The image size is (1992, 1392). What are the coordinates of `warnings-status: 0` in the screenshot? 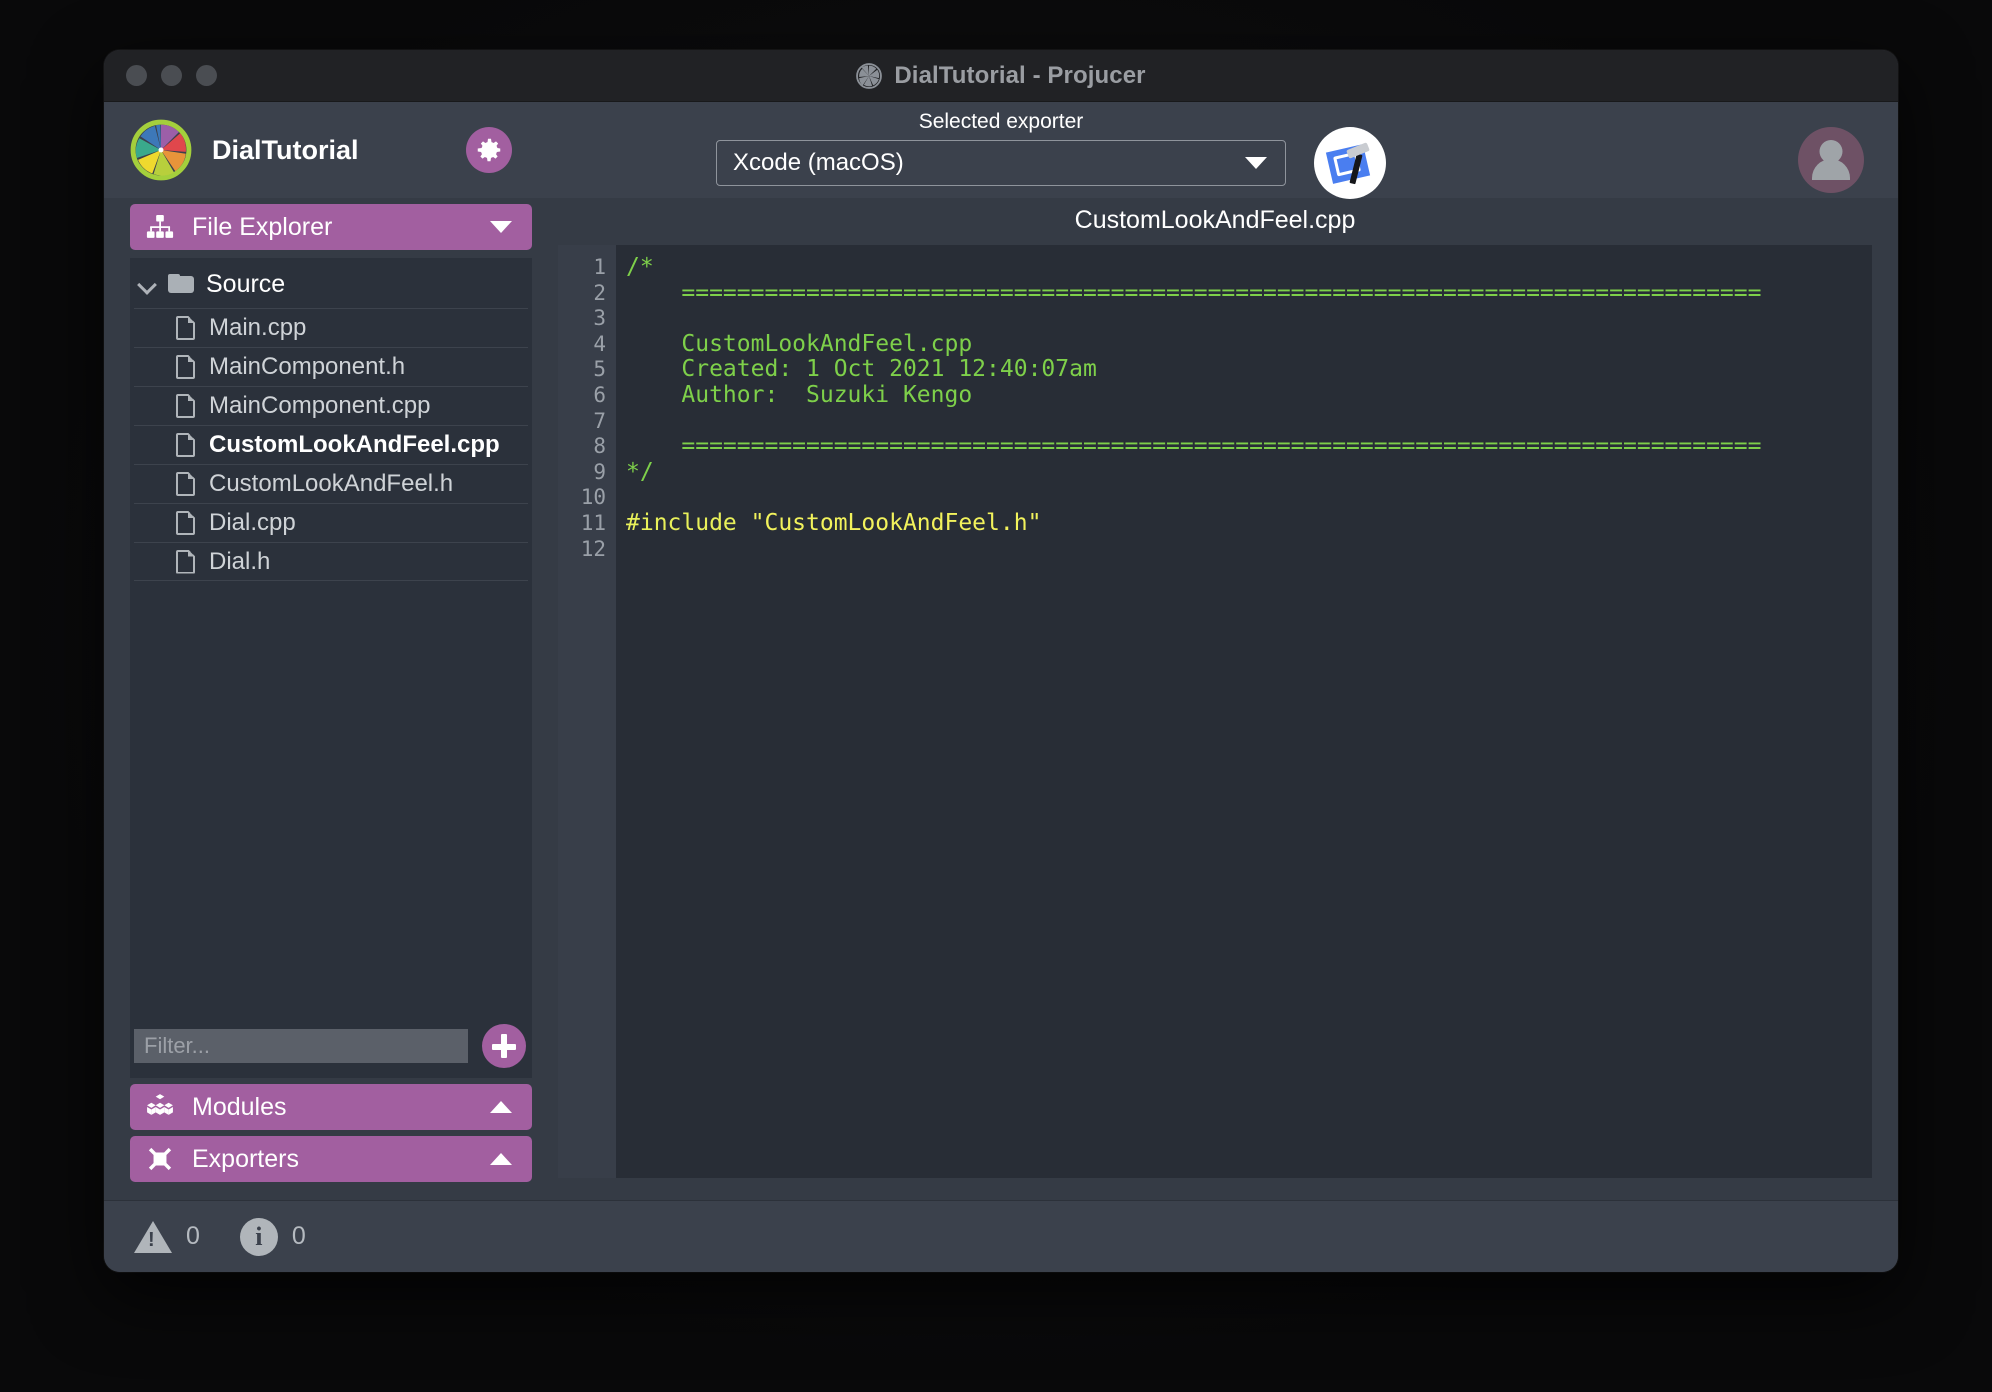 It's located at (167, 1236).